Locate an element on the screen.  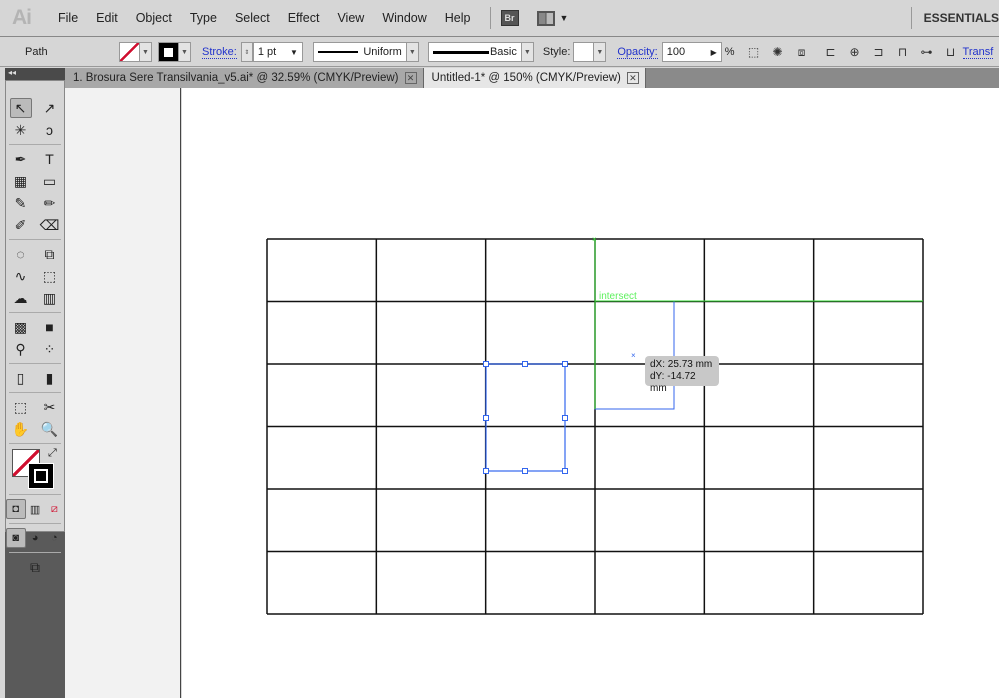
center-point-mark: × is located at coordinates (633, 355).